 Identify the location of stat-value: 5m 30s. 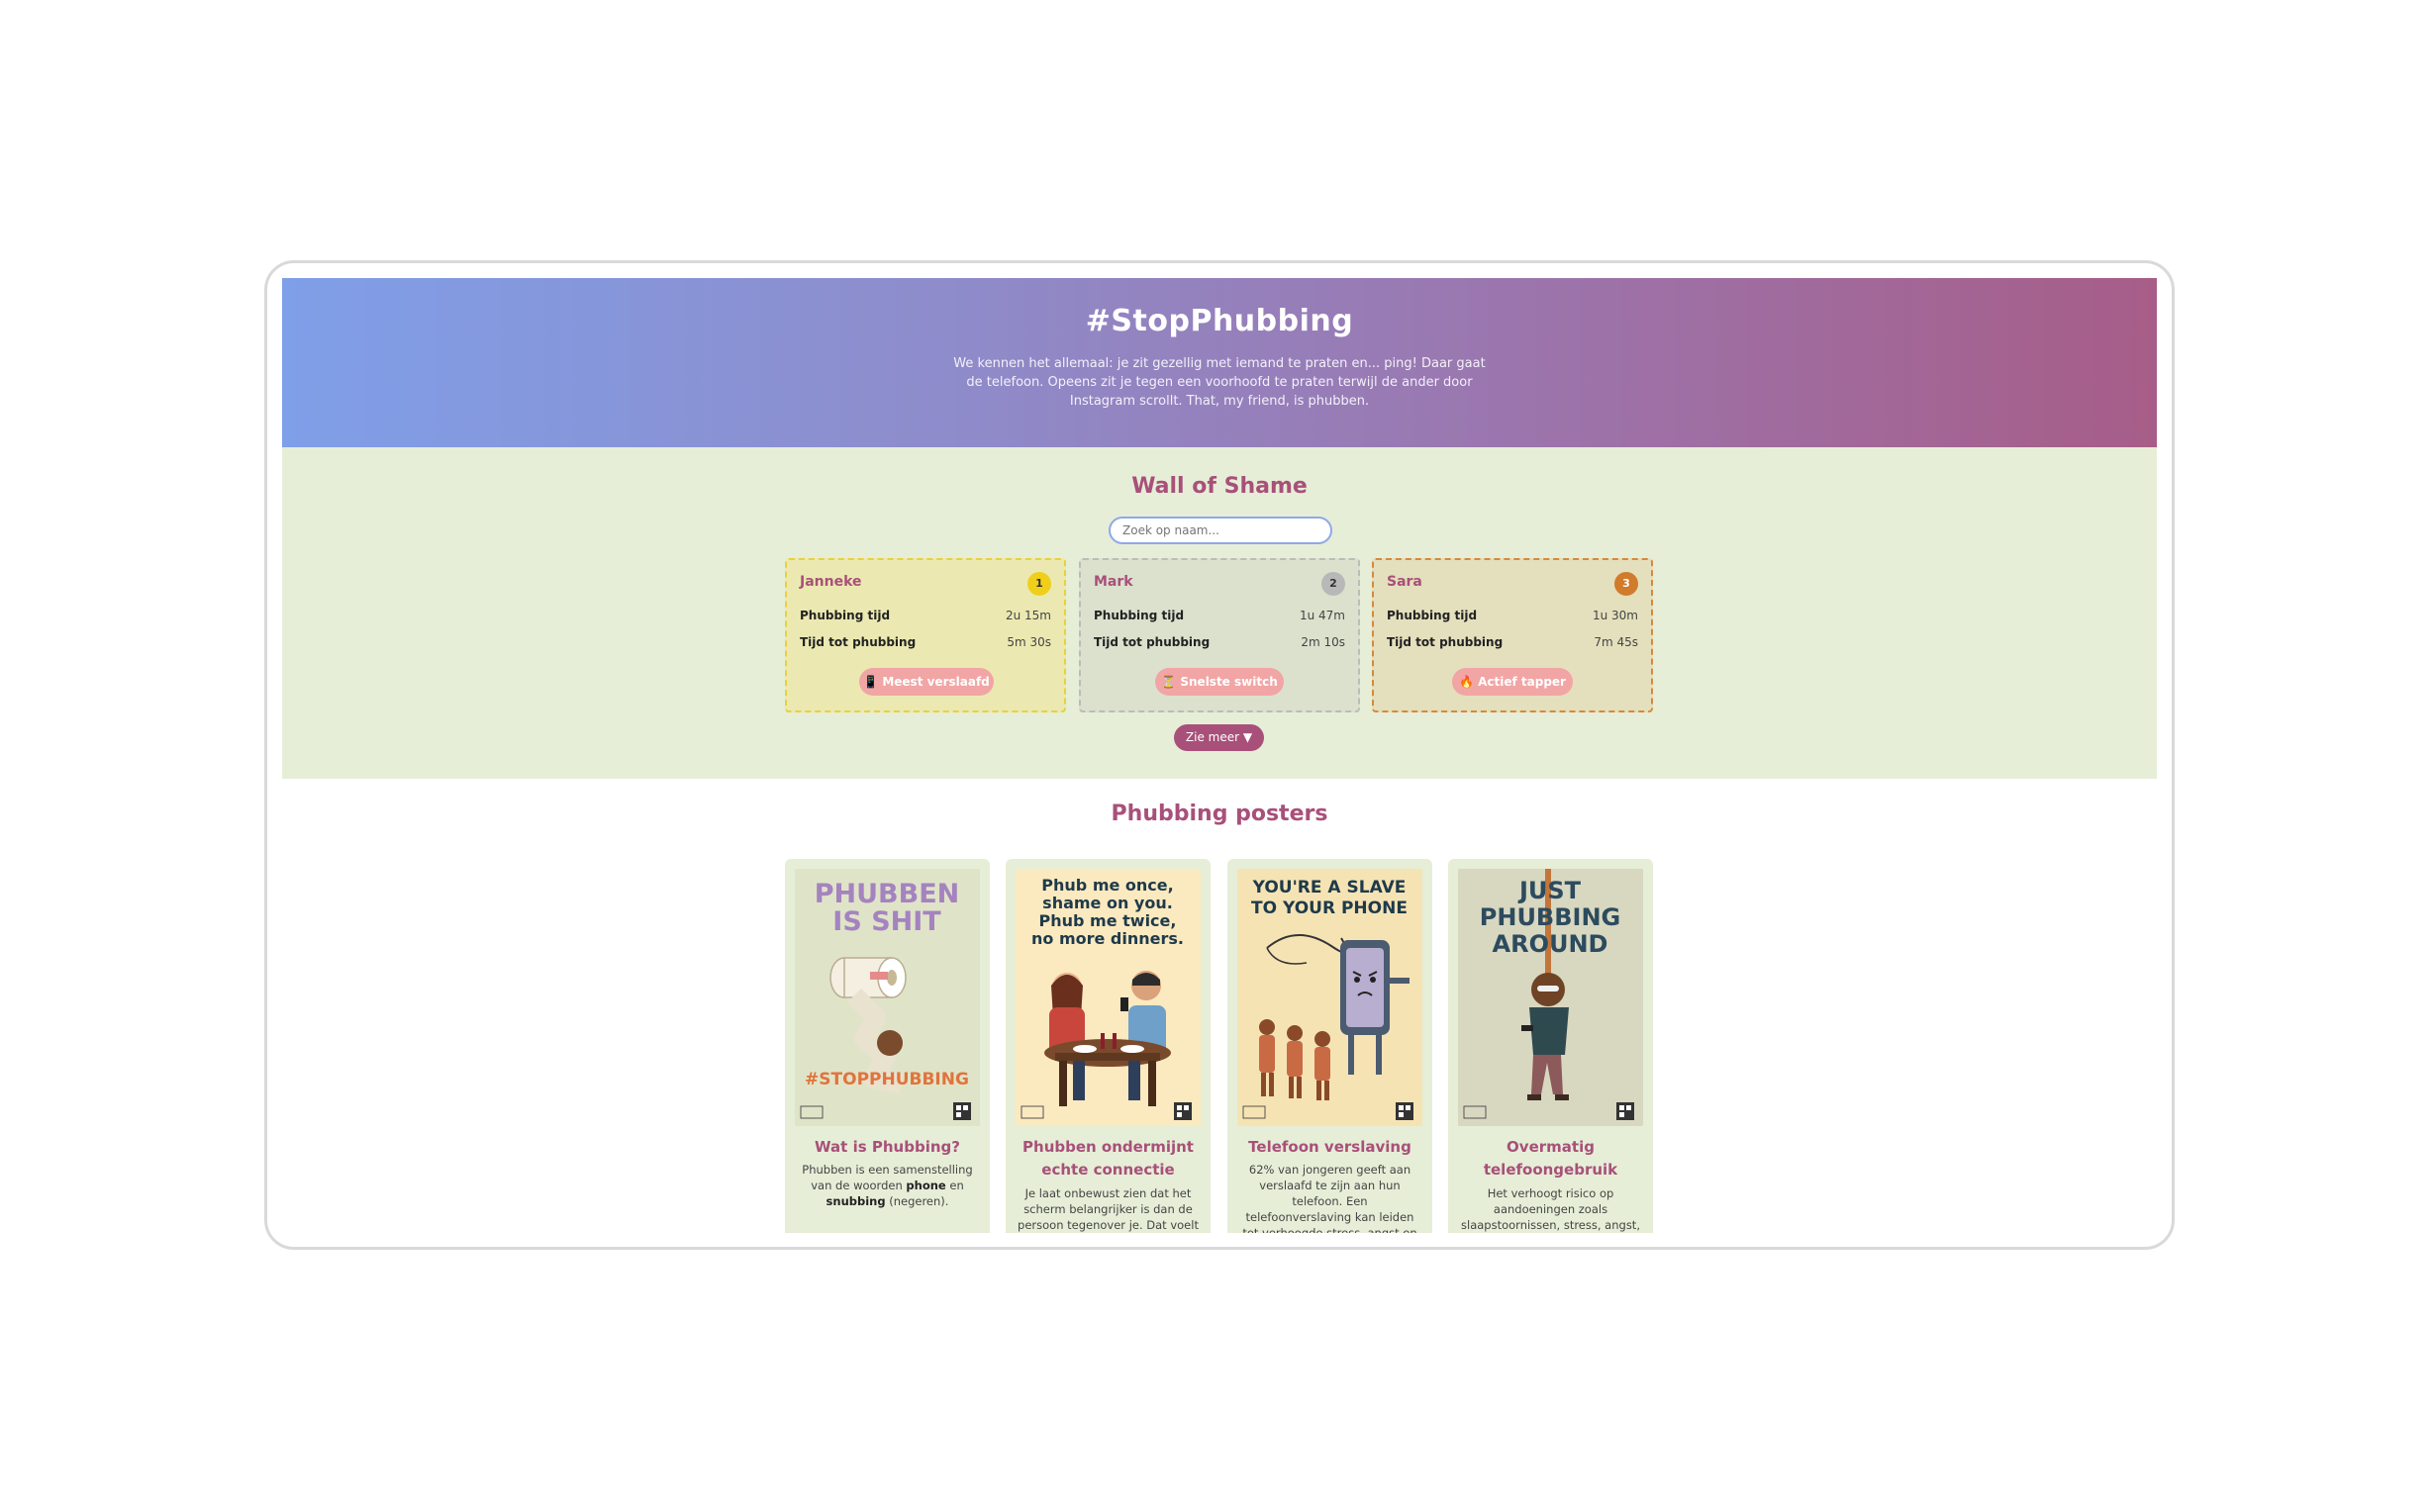
(1029, 642).